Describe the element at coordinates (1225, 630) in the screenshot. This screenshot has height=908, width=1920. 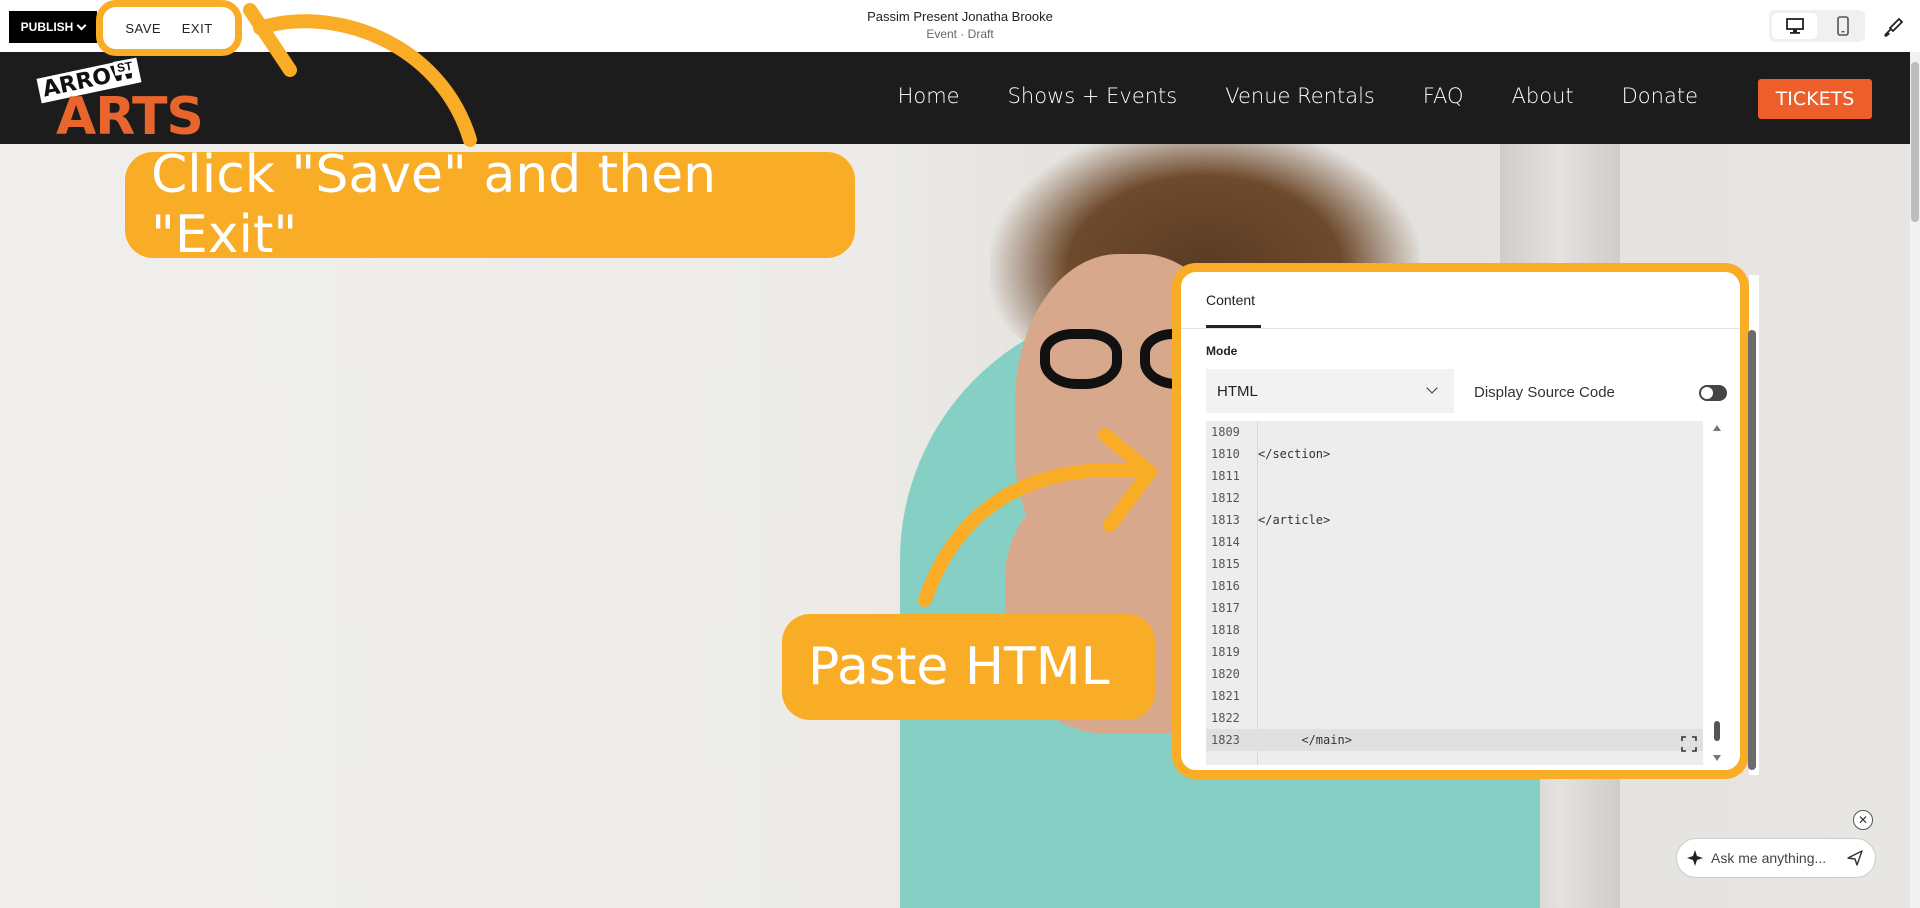
I see `line-number: 1818` at that location.